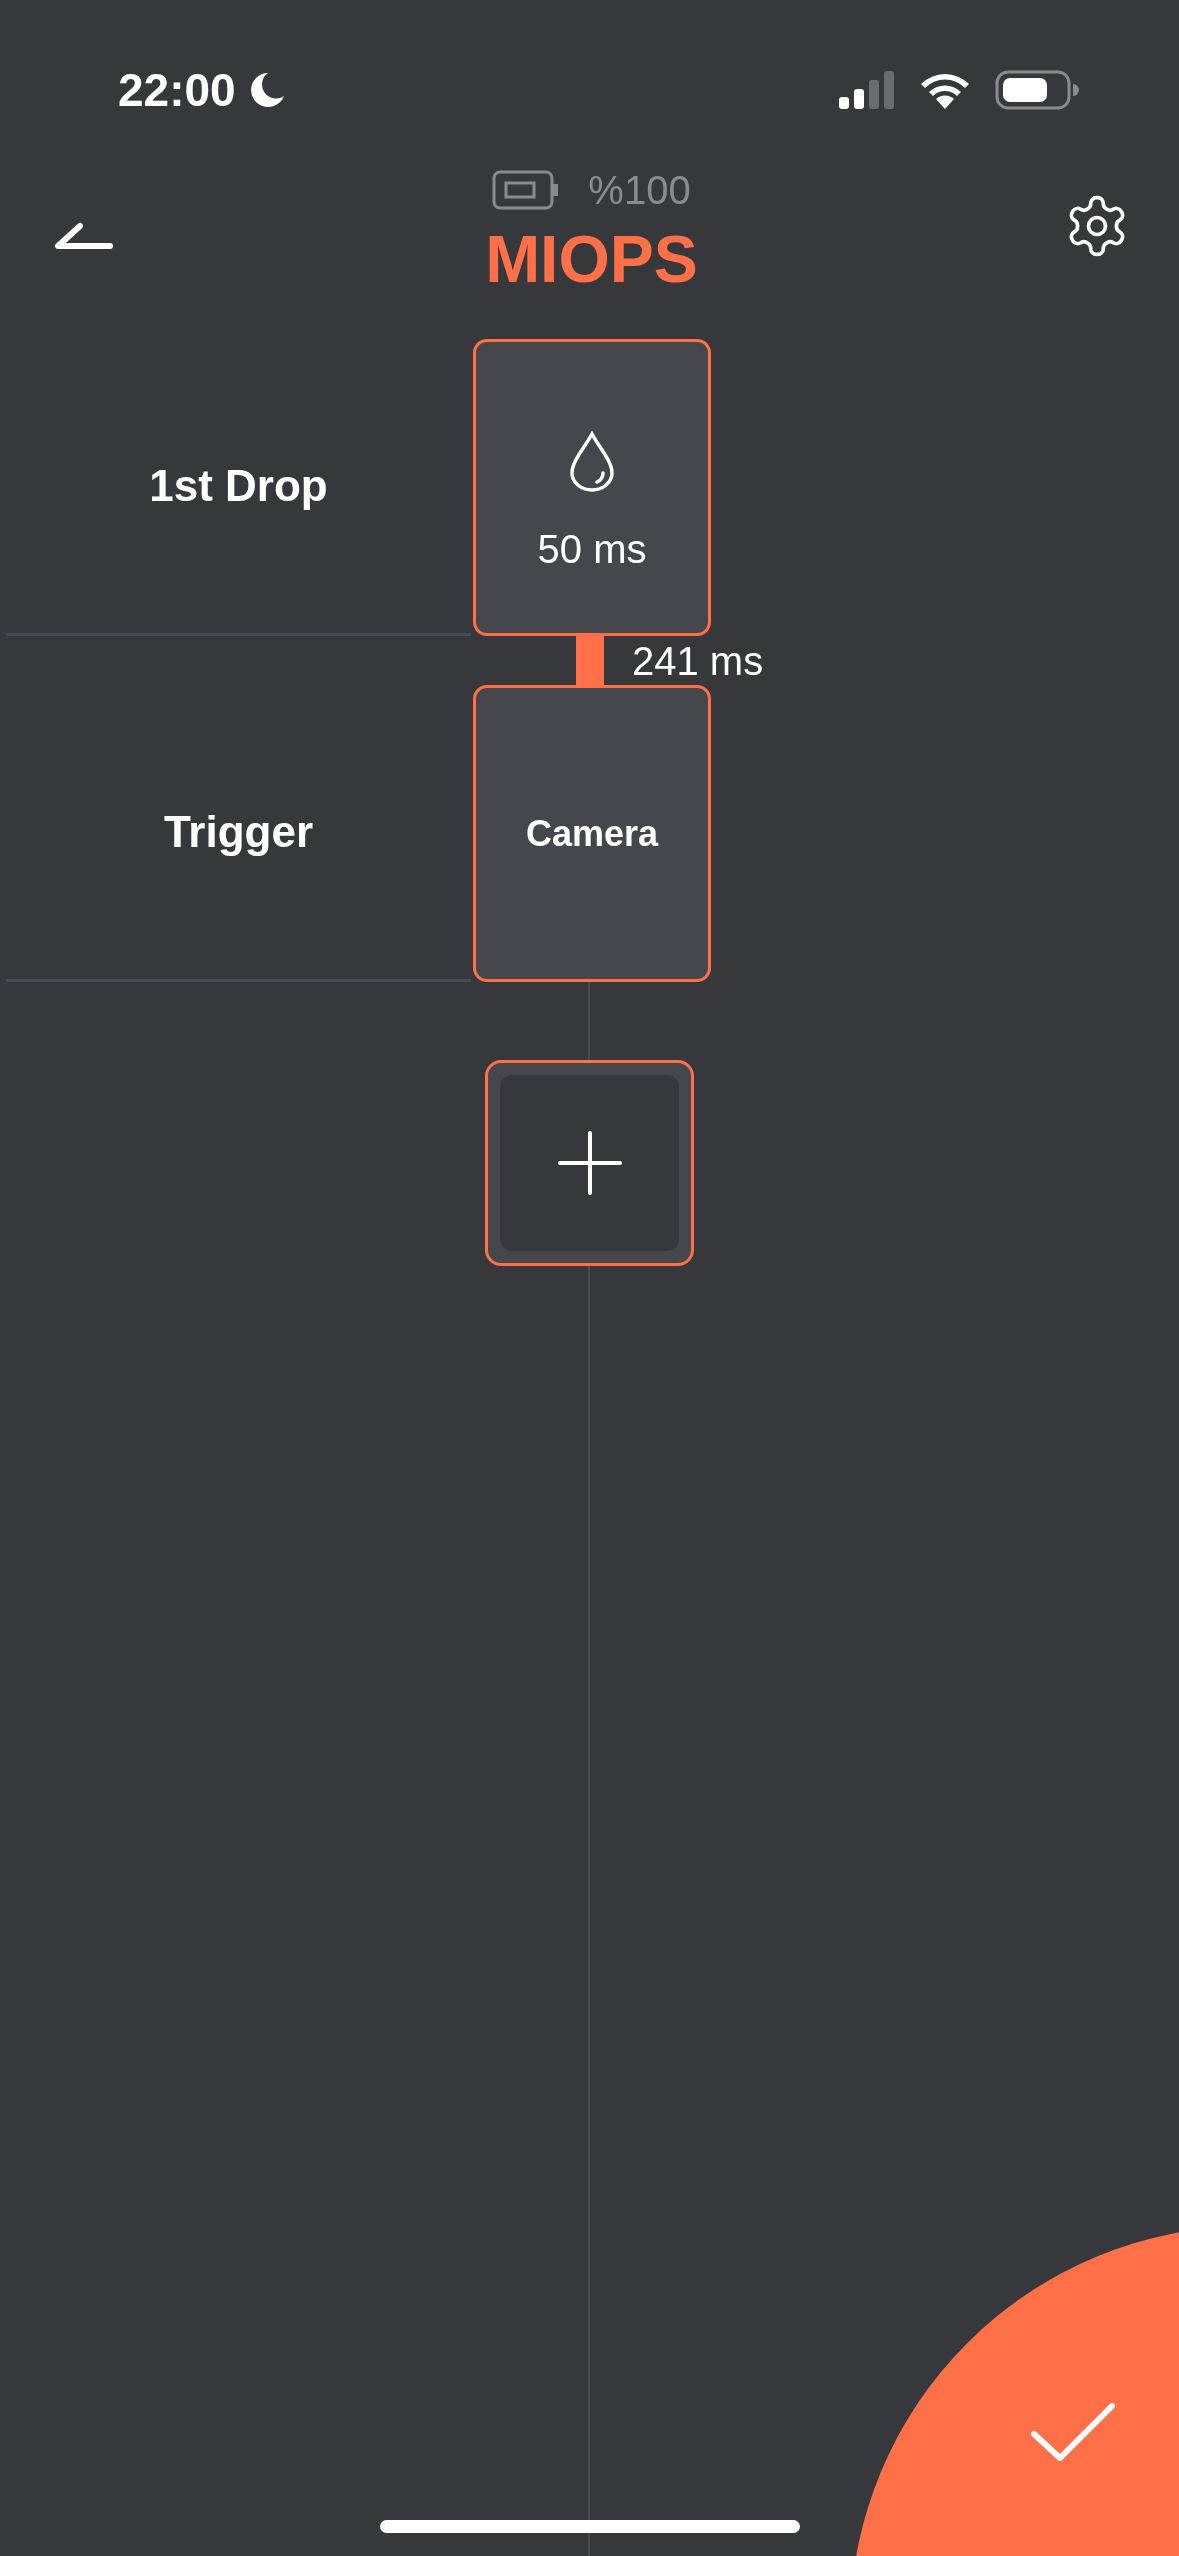 The width and height of the screenshot is (1179, 2556). Describe the element at coordinates (592, 461) in the screenshot. I see `drop-icon` at that location.